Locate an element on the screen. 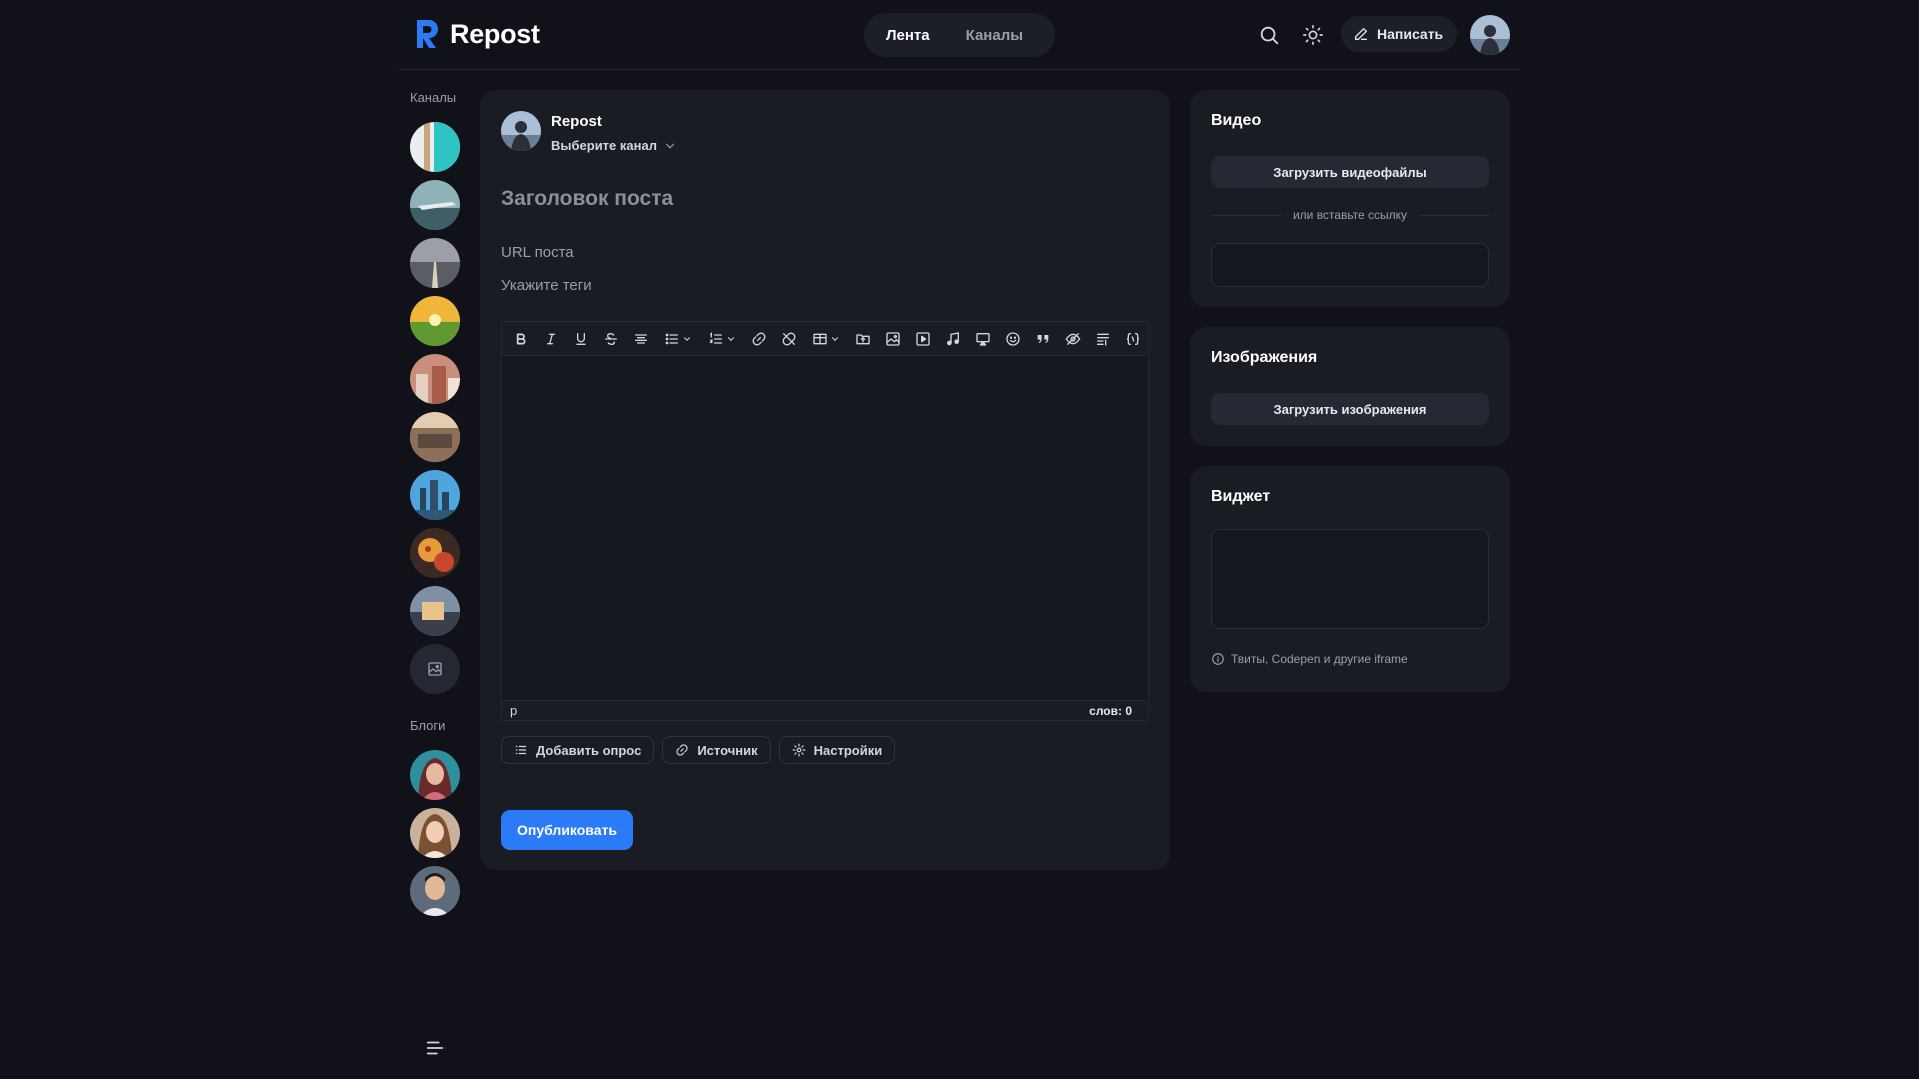 The width and height of the screenshot is (1919, 1079). strikethrough-button is located at coordinates (611, 339).